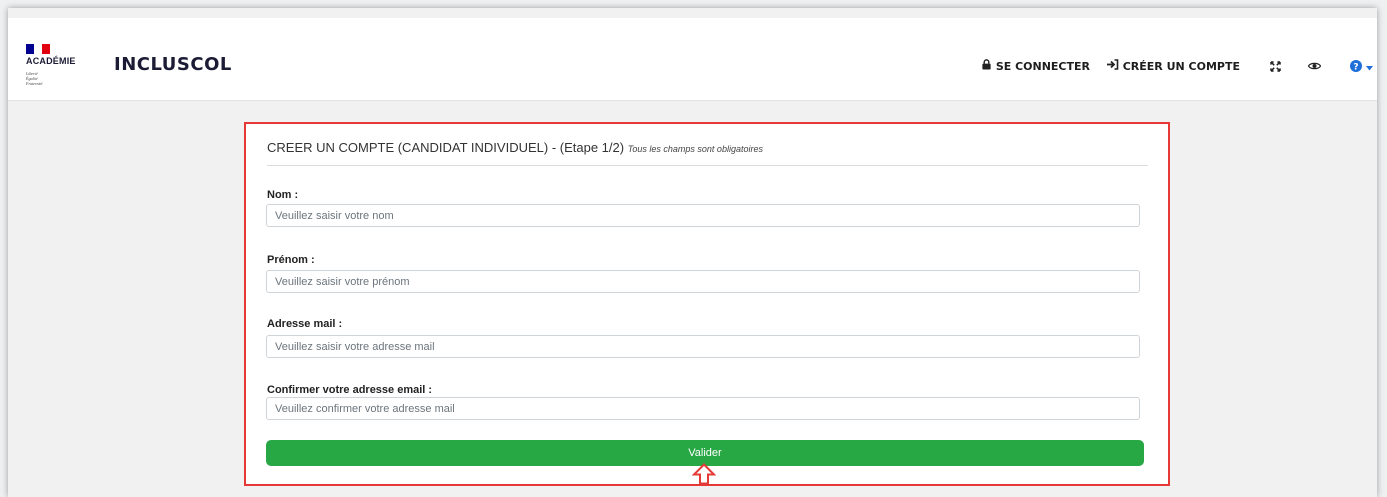 The height and width of the screenshot is (497, 1387). I want to click on form-required-note: Tous les champs sont obligatoires, so click(695, 149).